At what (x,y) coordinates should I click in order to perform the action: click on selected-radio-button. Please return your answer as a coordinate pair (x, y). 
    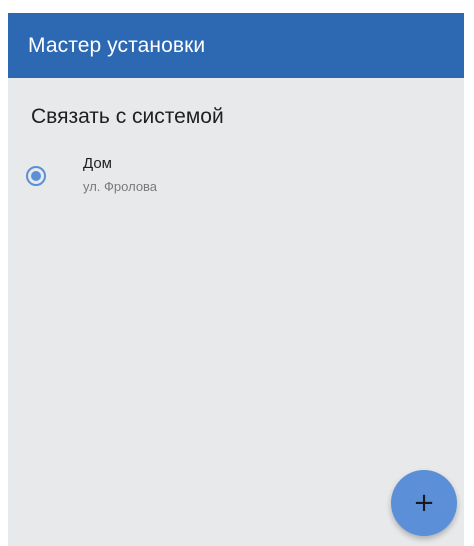
    Looking at the image, I should click on (36, 176).